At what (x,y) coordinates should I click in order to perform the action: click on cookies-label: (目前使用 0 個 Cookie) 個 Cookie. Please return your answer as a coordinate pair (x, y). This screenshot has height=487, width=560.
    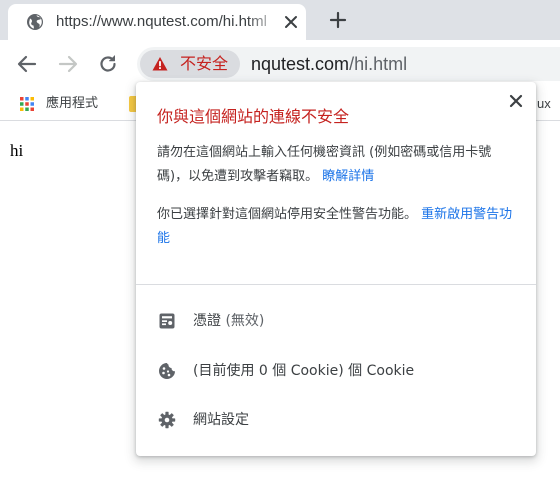
    Looking at the image, I should click on (304, 371).